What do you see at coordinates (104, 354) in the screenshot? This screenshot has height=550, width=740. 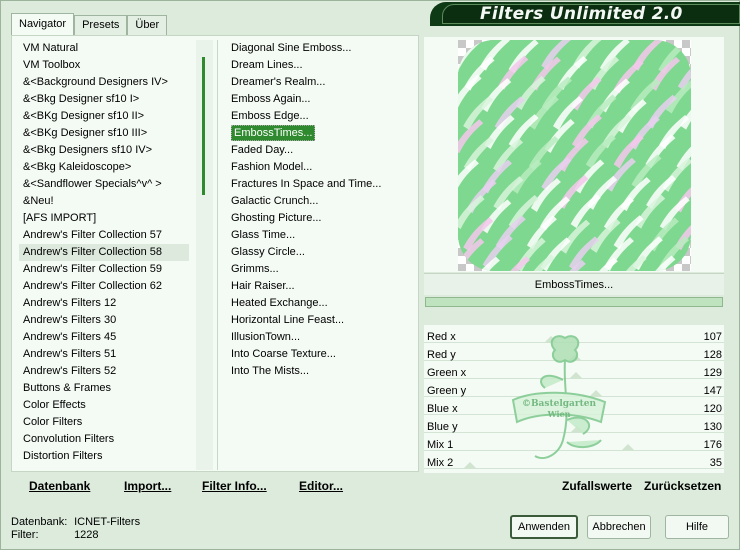 I see `category-item: Andrew's Filters 51` at bounding box center [104, 354].